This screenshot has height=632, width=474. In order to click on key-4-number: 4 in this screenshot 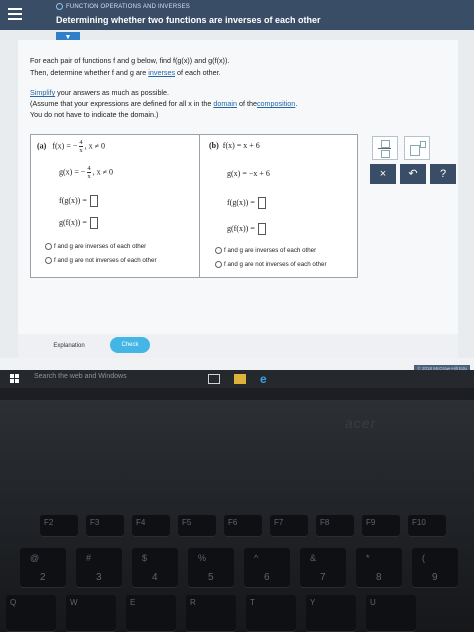, I will do `click(155, 577)`.